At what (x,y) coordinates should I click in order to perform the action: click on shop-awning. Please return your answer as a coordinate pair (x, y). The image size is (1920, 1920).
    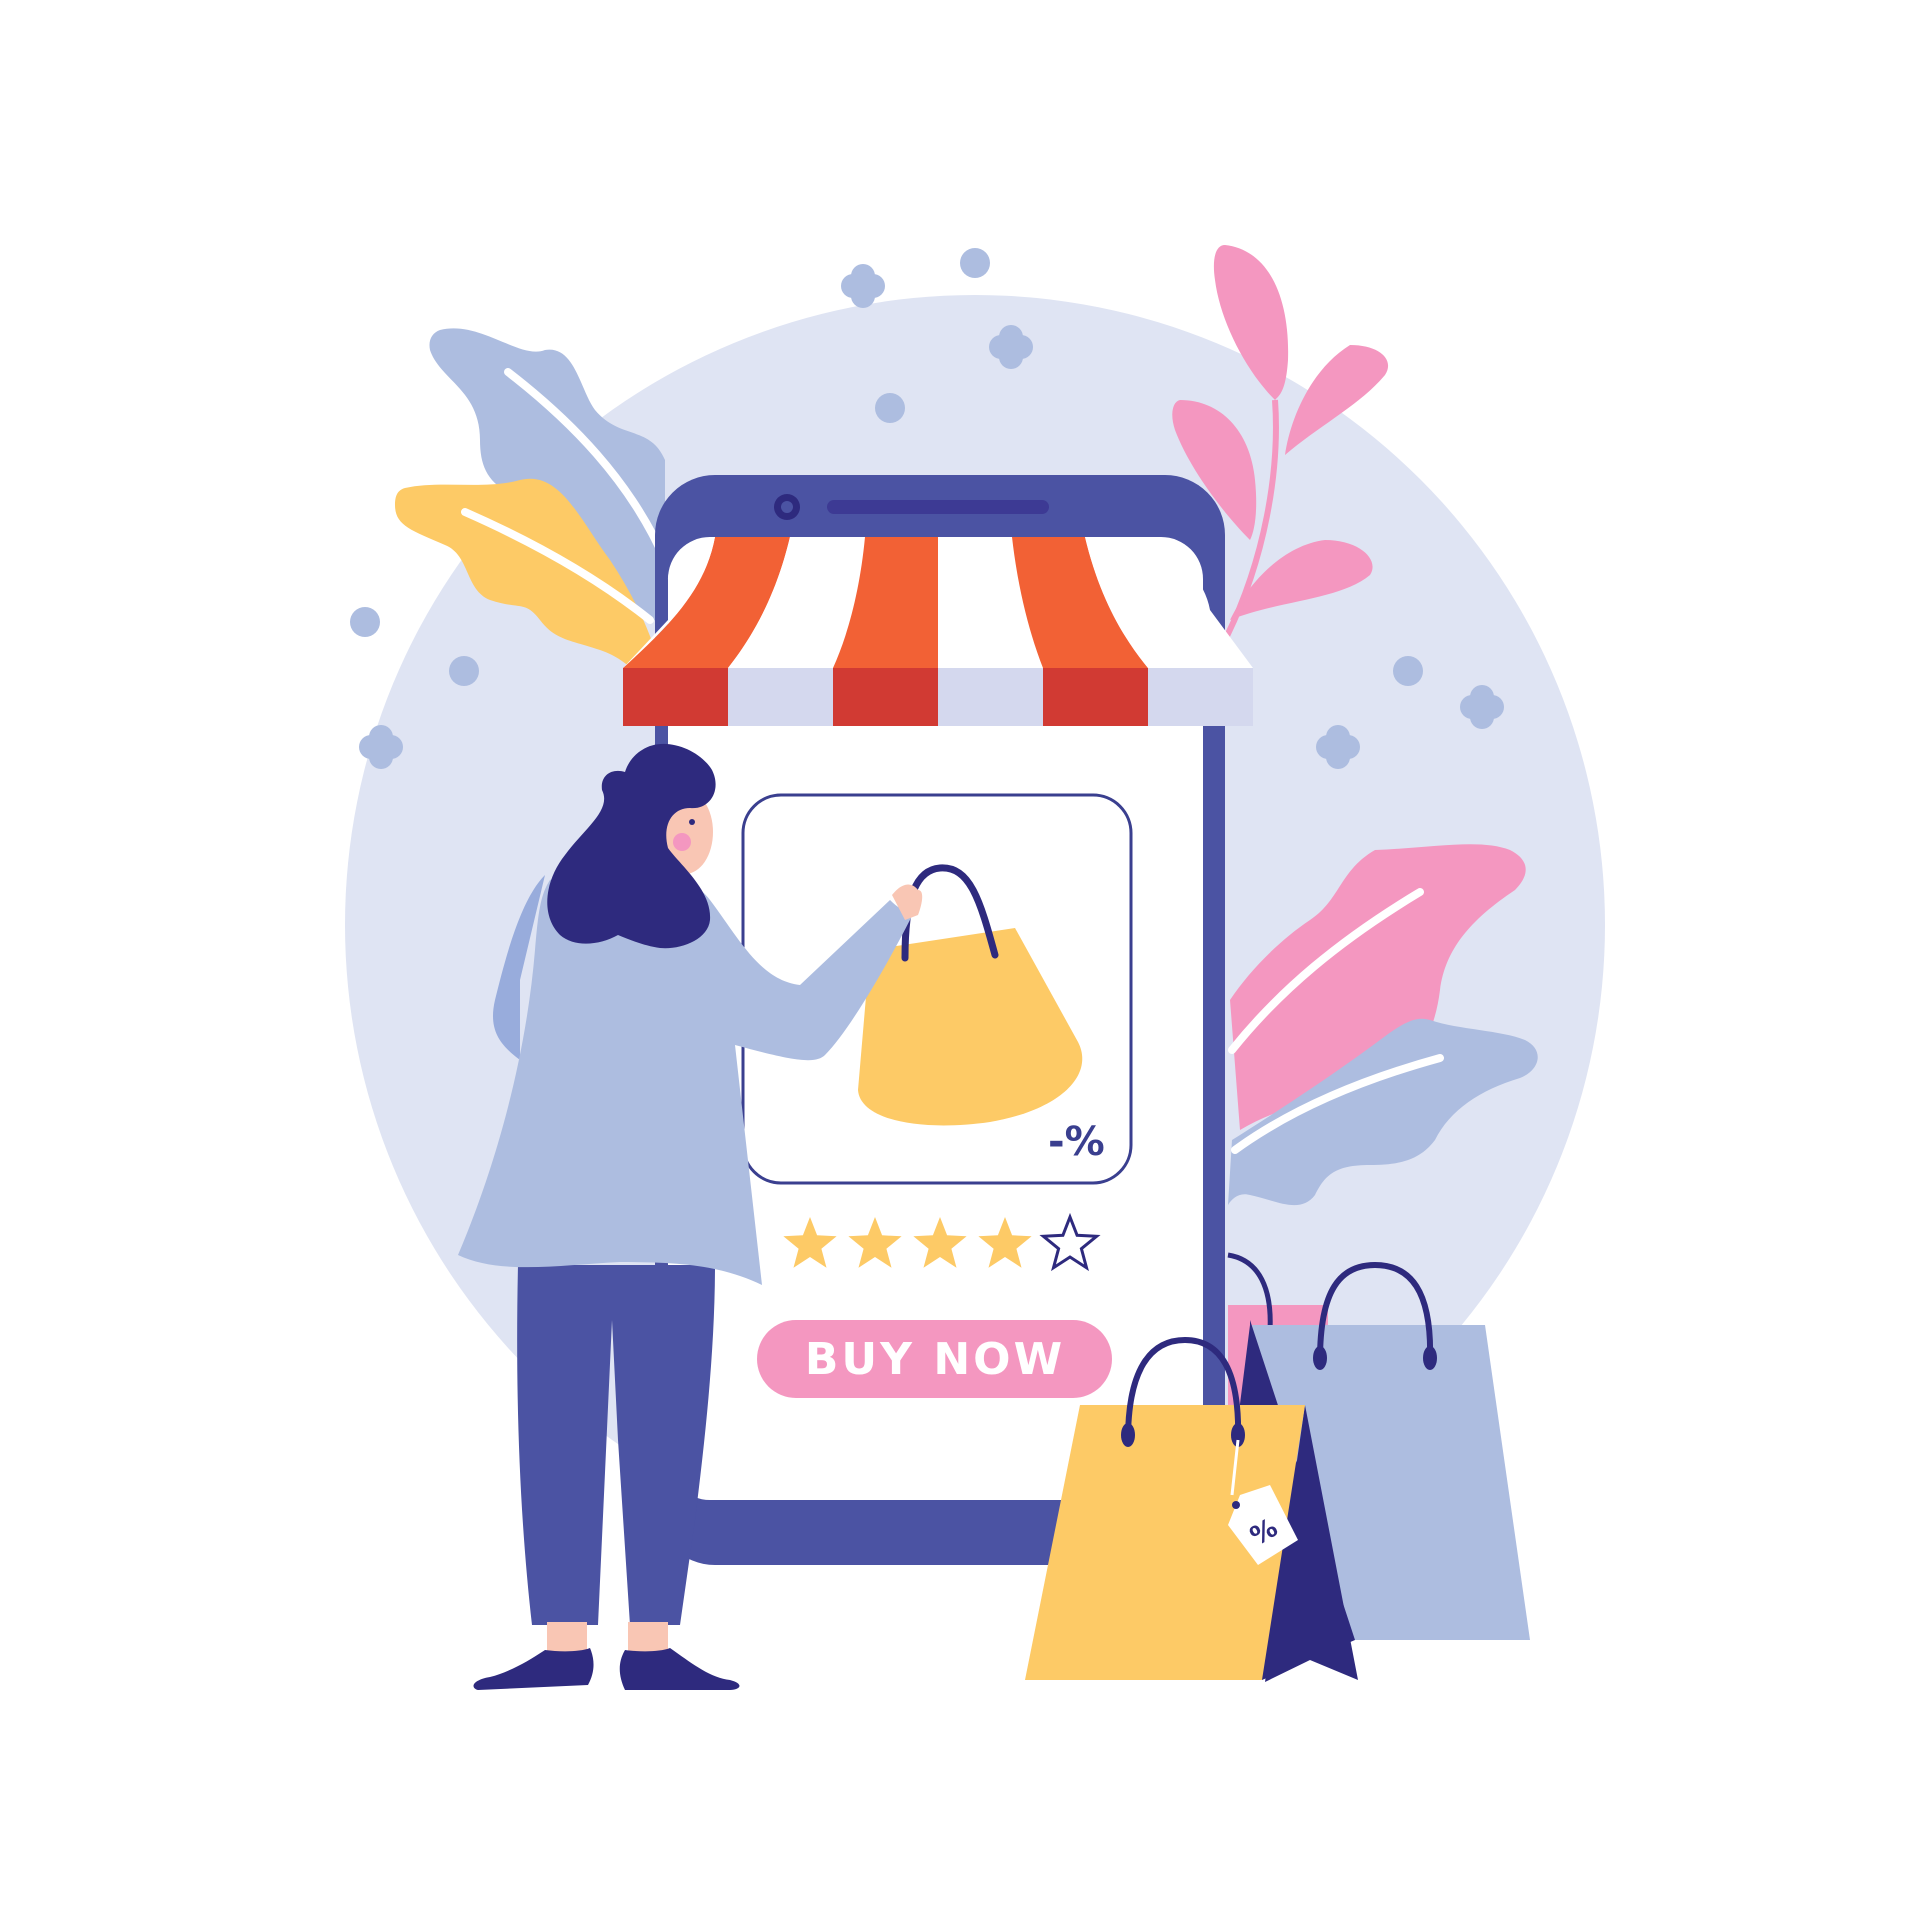
    Looking at the image, I should click on (938, 631).